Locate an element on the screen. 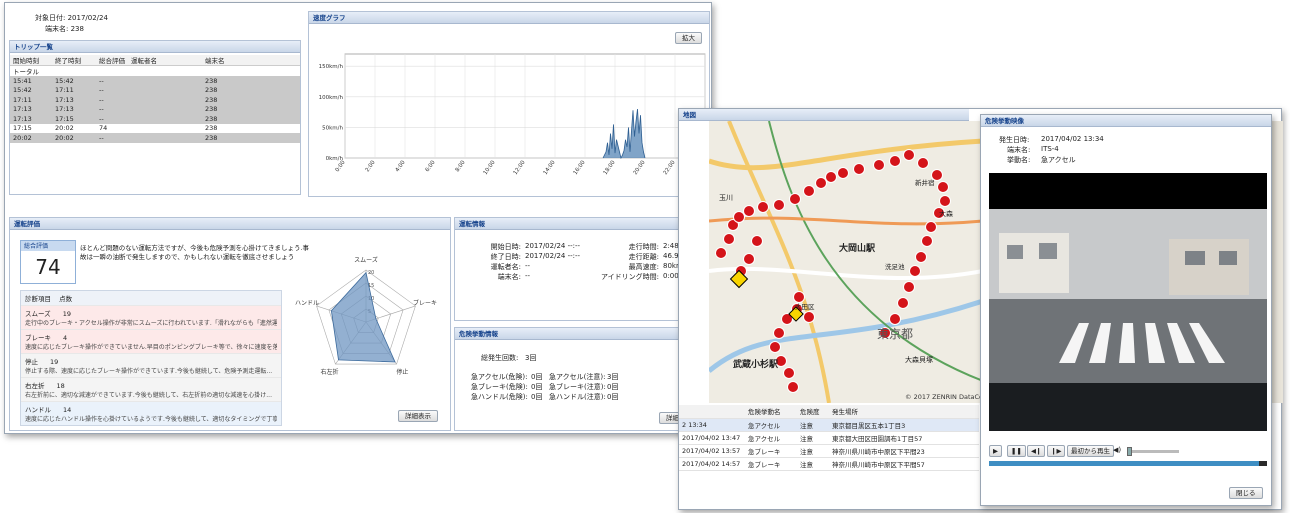 This screenshot has height=513, width=1290. event-row: 2017/04/02 14:57 急ブレーキ 注意 神奈川県川崎市中原区下平間57 is located at coordinates (829, 464).